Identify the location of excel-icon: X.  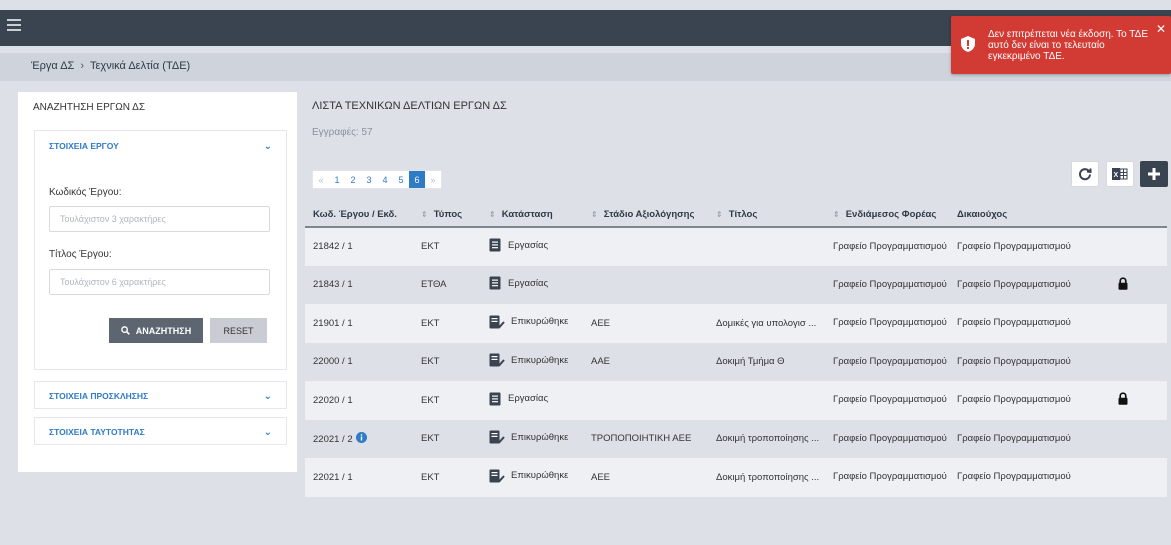
(1120, 174).